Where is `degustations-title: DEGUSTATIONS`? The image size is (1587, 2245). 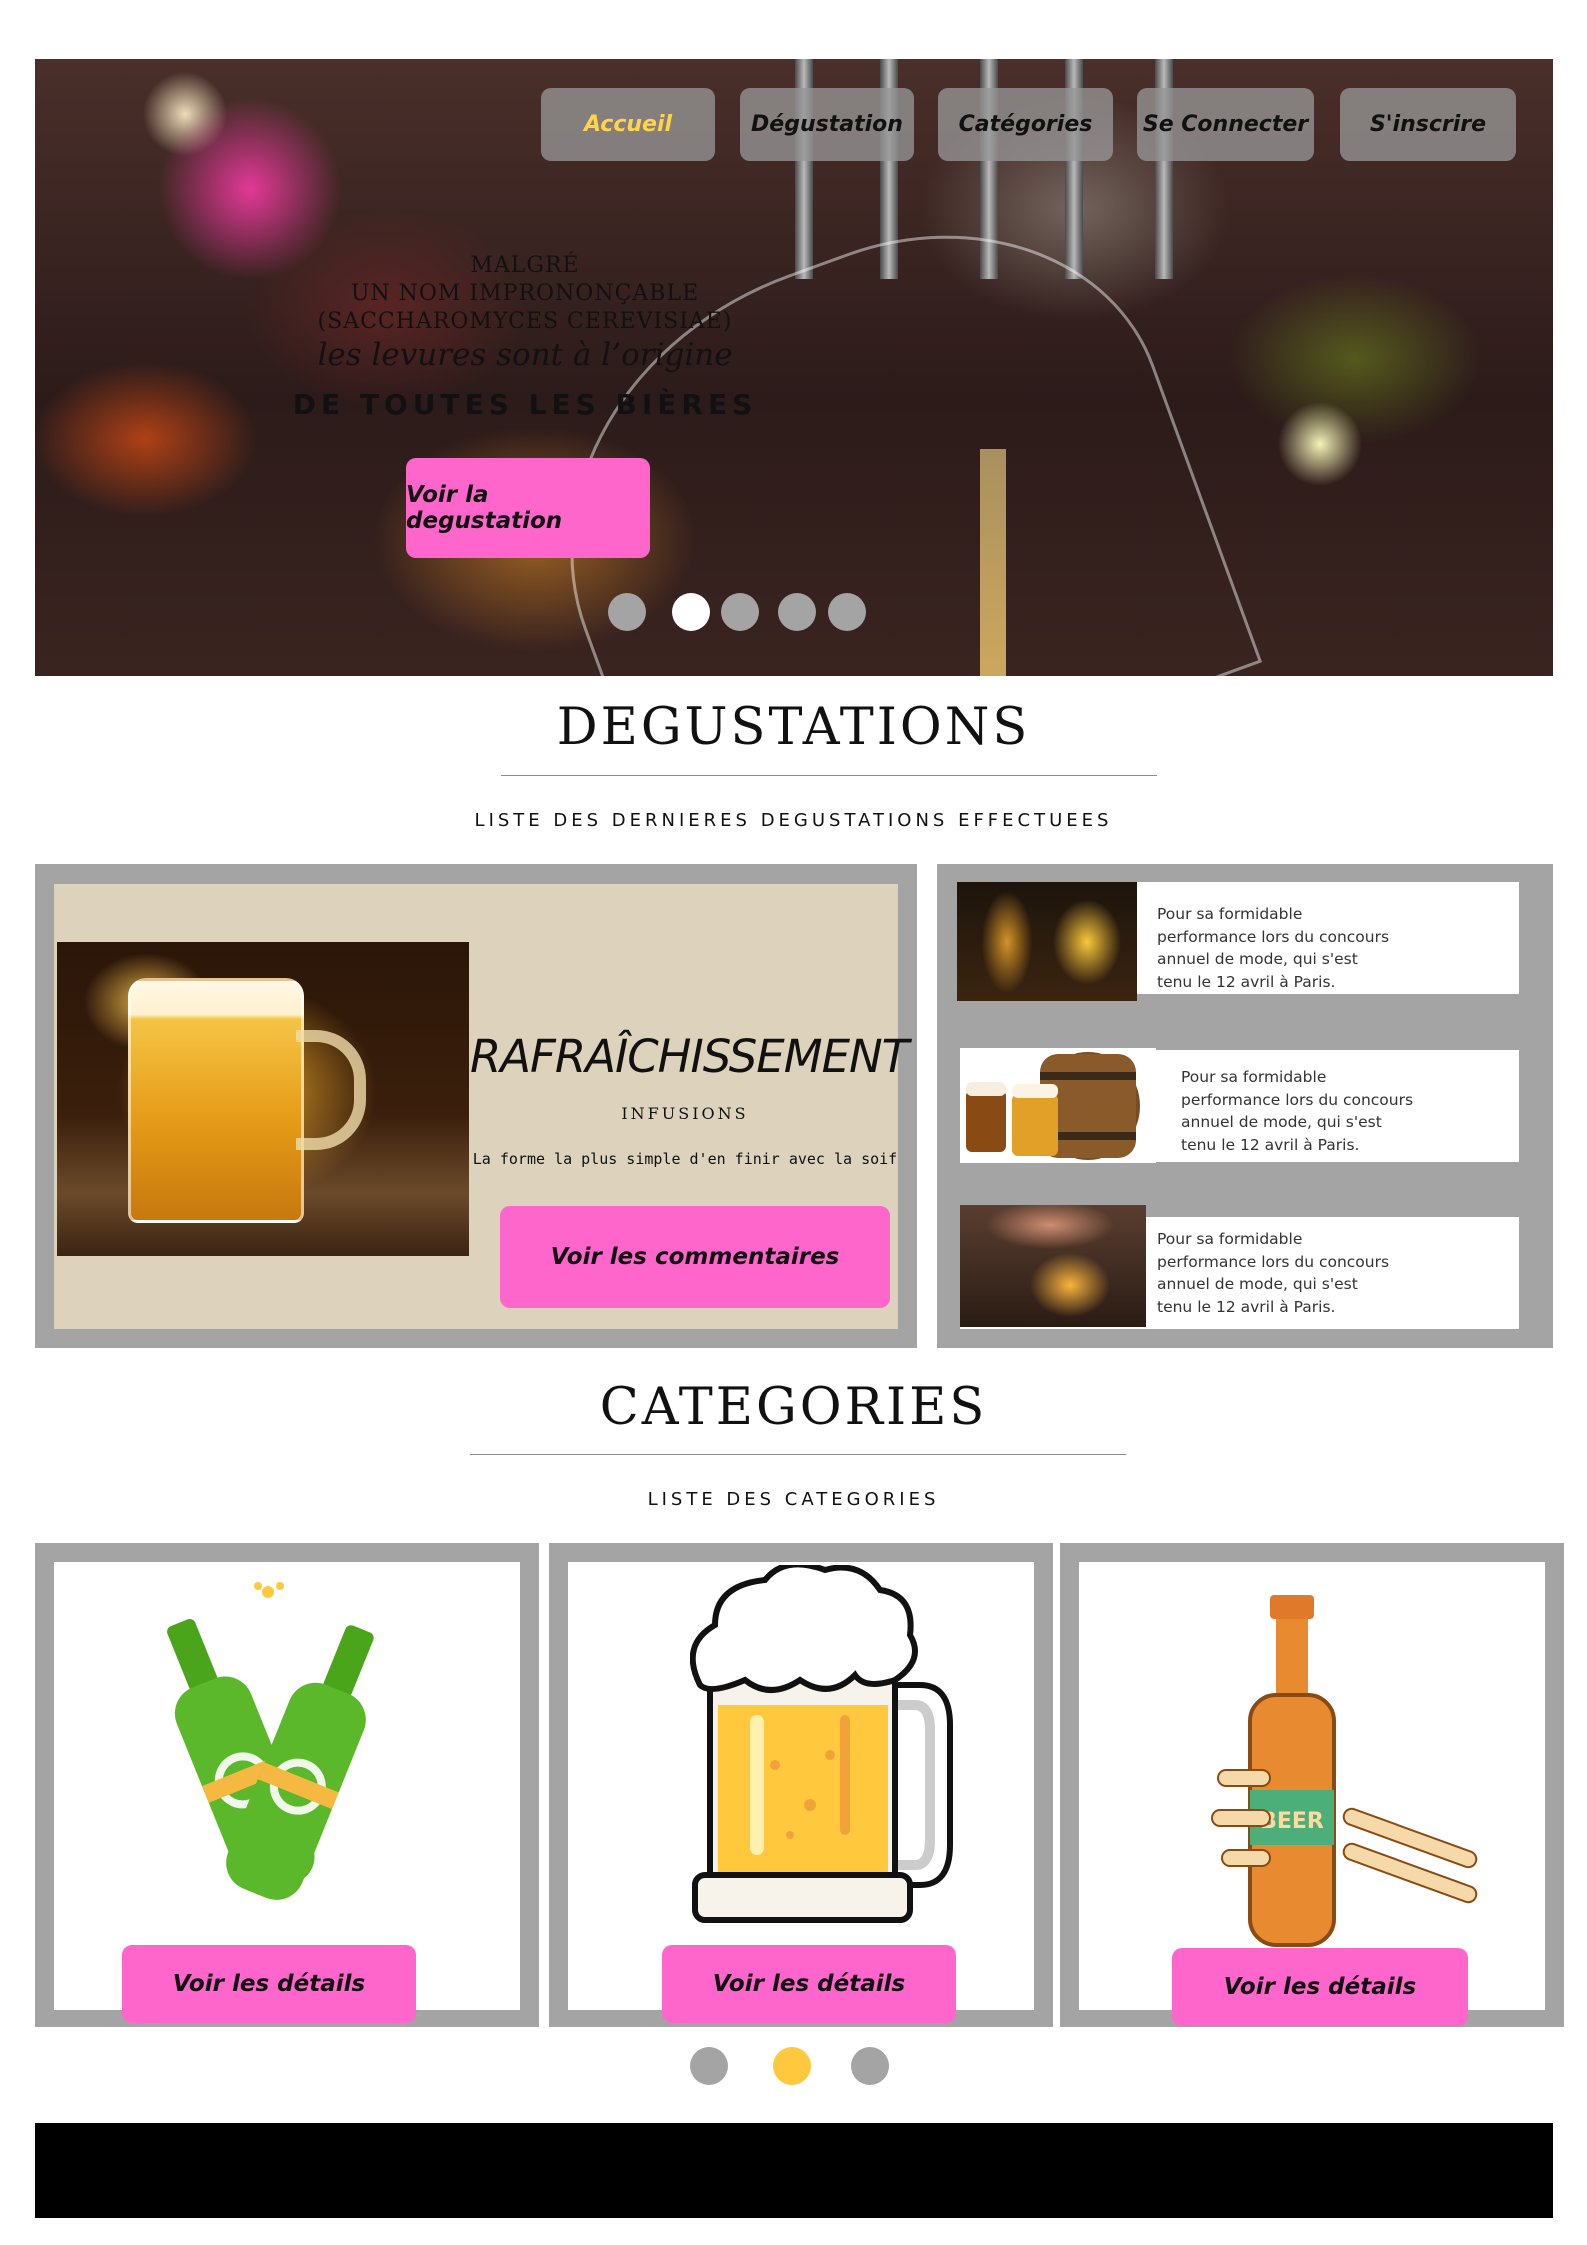 degustations-title: DEGUSTATIONS is located at coordinates (793, 727).